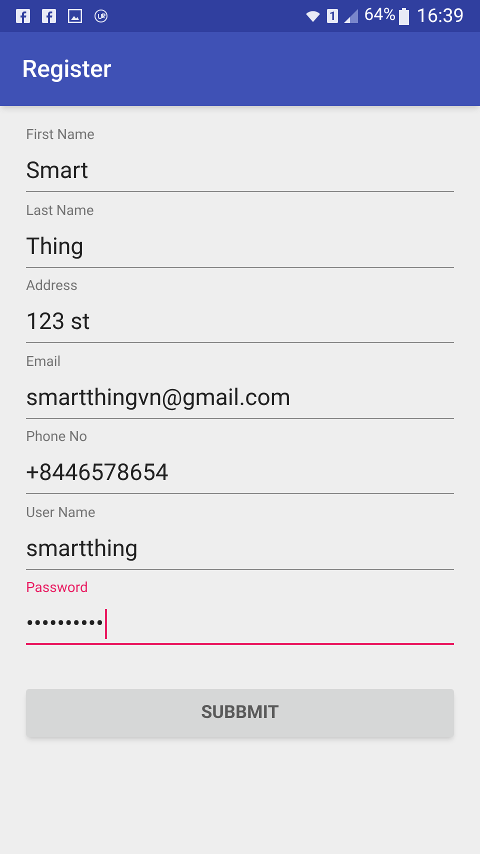 Image resolution: width=480 pixels, height=854 pixels. I want to click on clock: 16:39, so click(440, 15).